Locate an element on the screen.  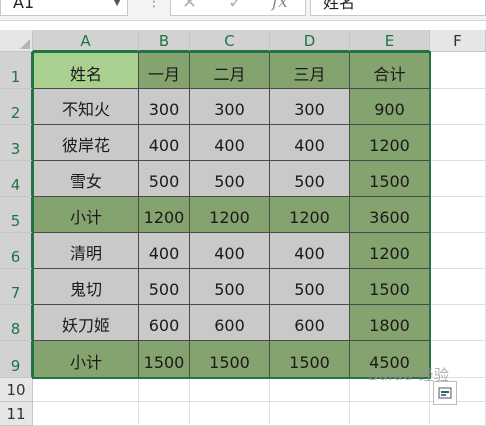
column-title-cell: 三月 is located at coordinates (310, 70).